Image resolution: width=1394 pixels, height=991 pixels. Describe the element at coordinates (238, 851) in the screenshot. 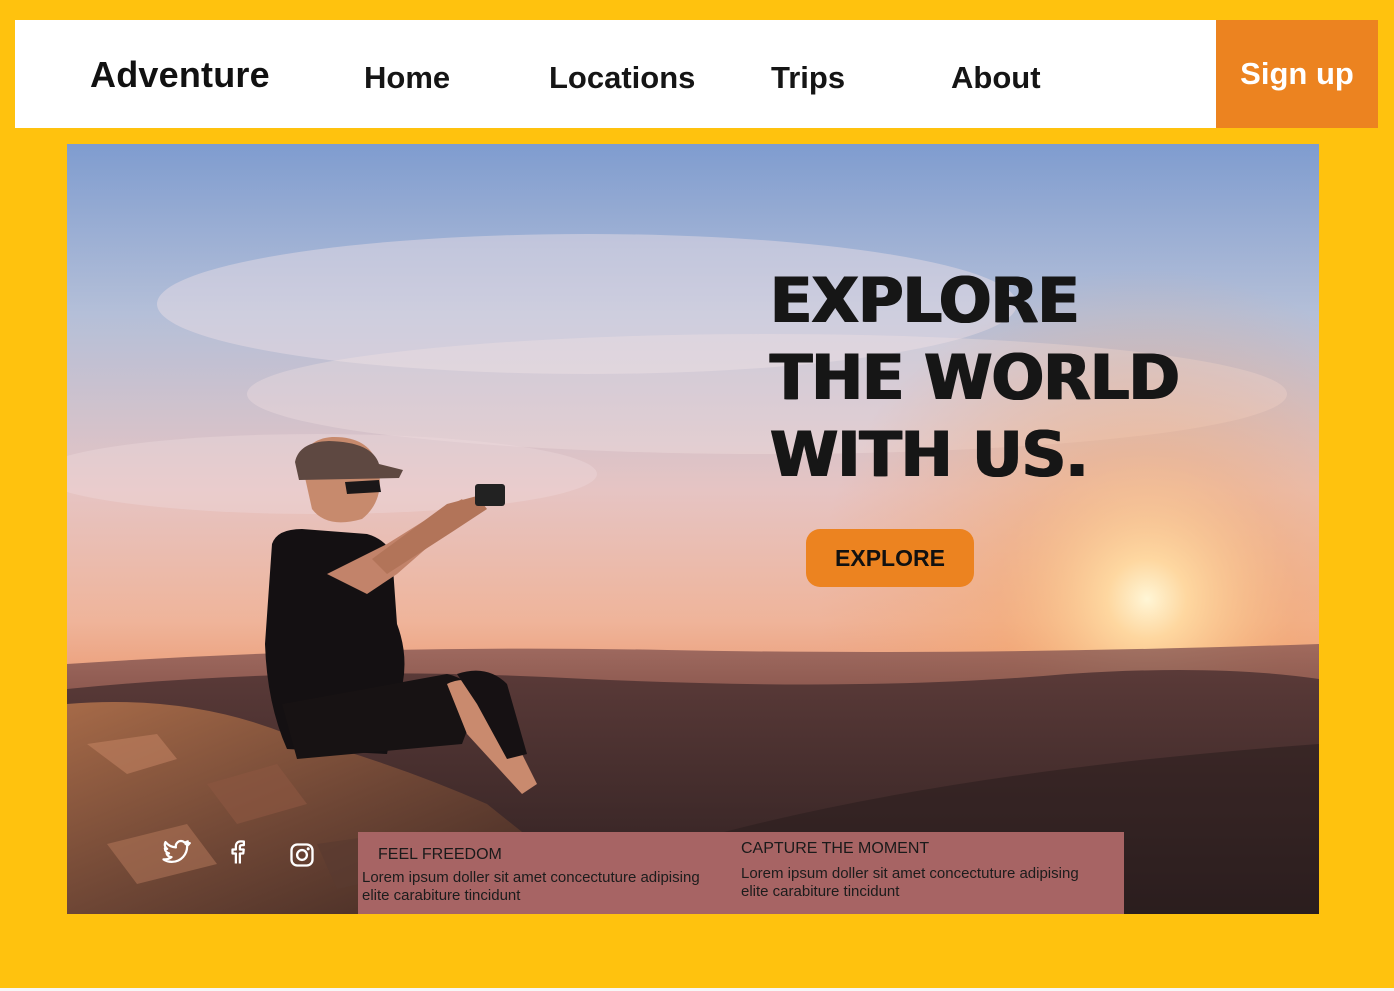

I see `facebook-icon` at that location.